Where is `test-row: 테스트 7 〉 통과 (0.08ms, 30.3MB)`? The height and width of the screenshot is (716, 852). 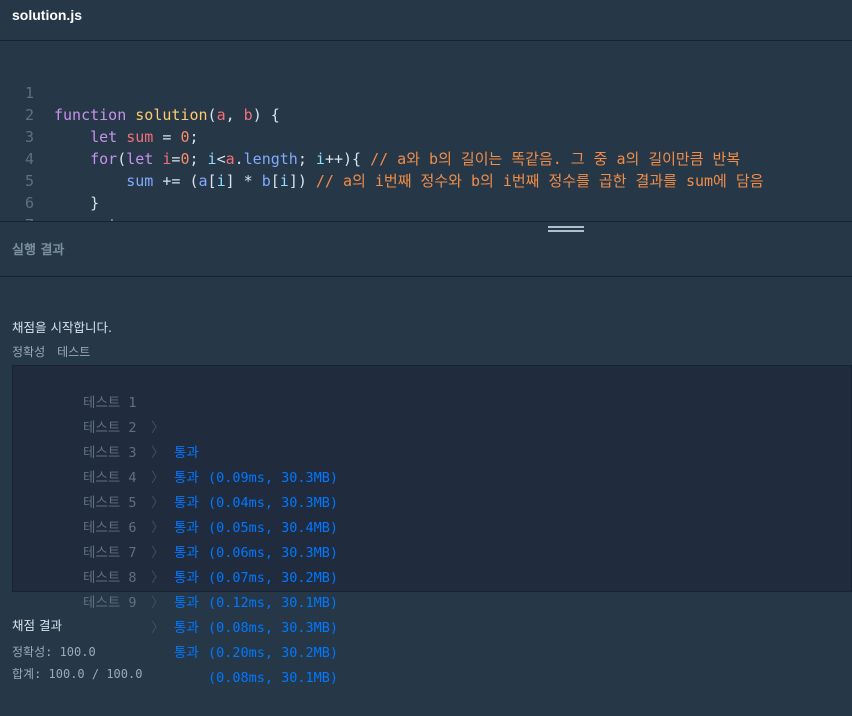 test-row: 테스트 7 〉 통과 (0.08ms, 30.3MB) is located at coordinates (175, 576).